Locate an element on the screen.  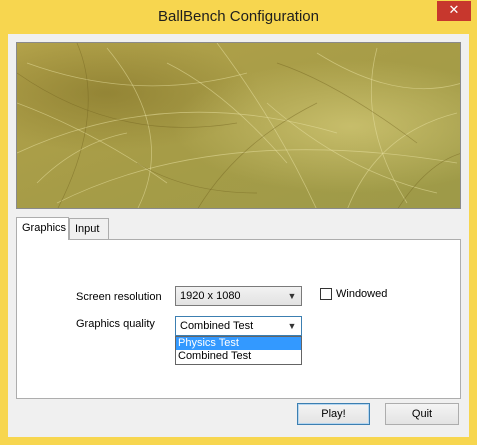
title-bar: BallBench Configuration ✕ is located at coordinates (238, 17).